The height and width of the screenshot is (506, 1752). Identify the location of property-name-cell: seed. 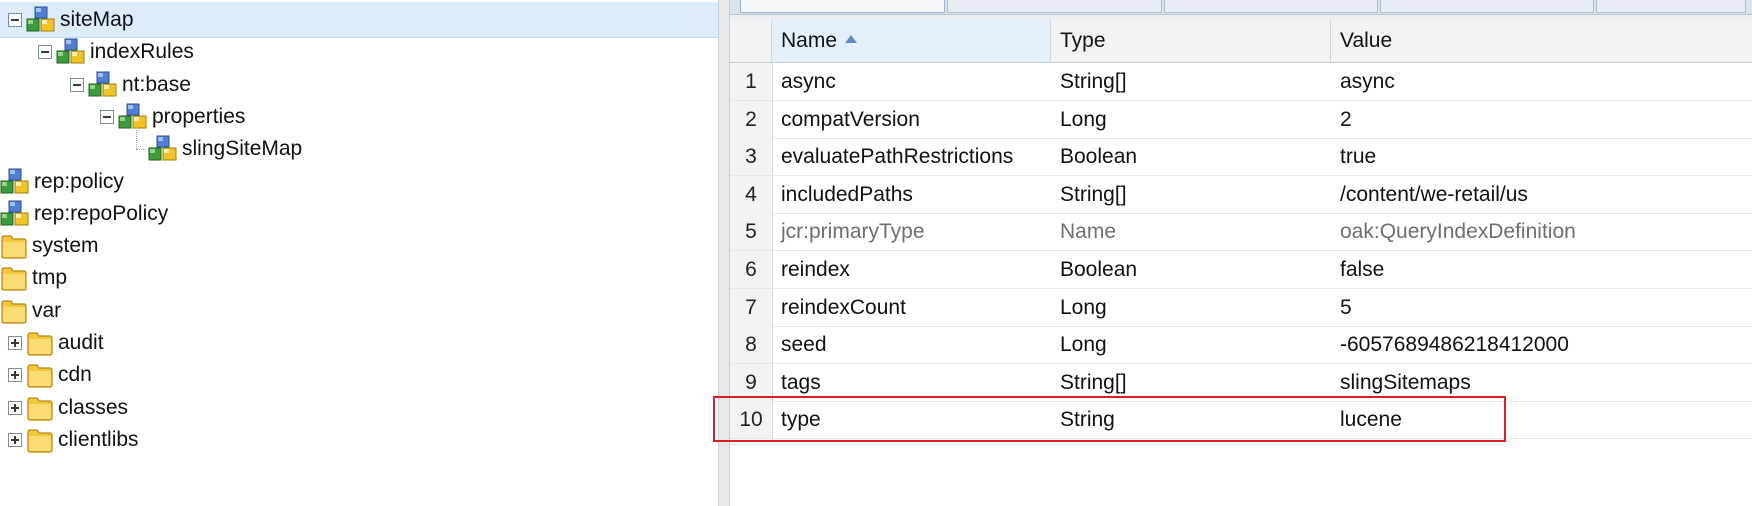
(911, 344).